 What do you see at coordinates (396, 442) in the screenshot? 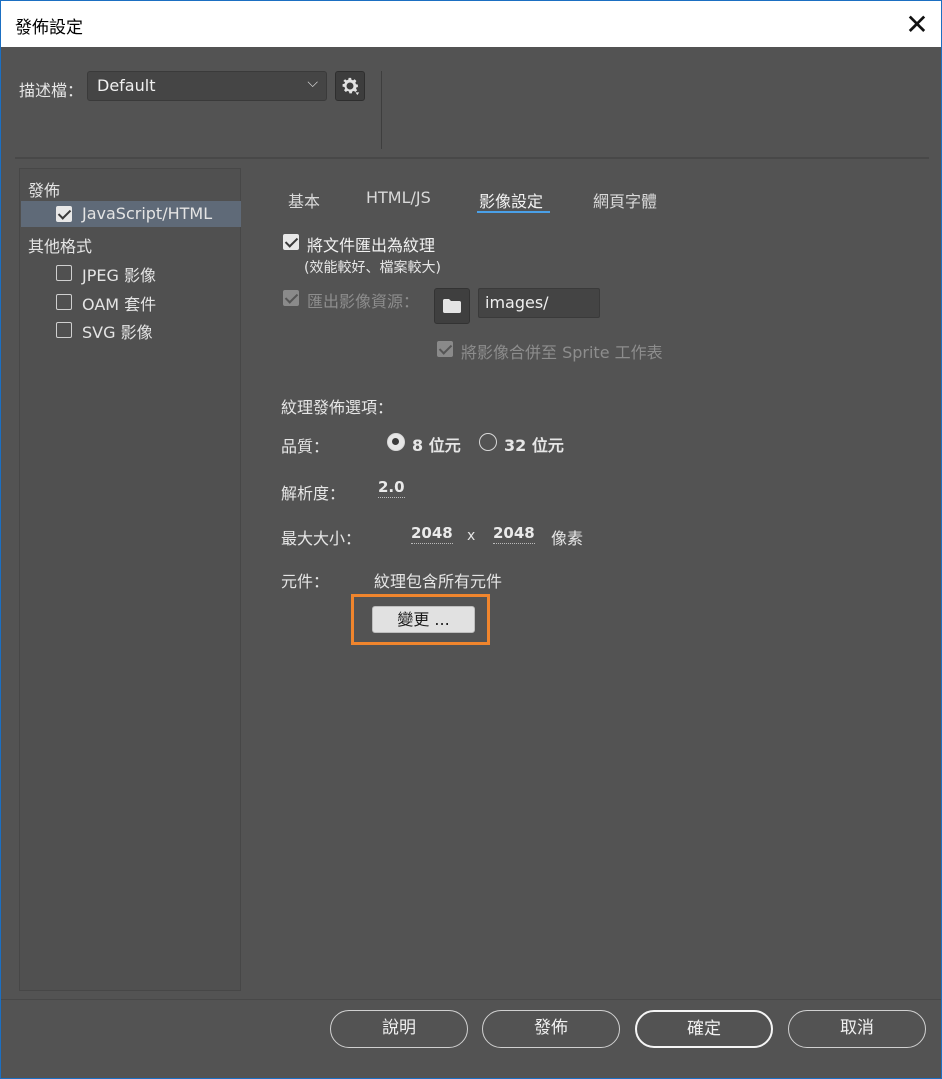
I see `quality-8bit-radio` at bounding box center [396, 442].